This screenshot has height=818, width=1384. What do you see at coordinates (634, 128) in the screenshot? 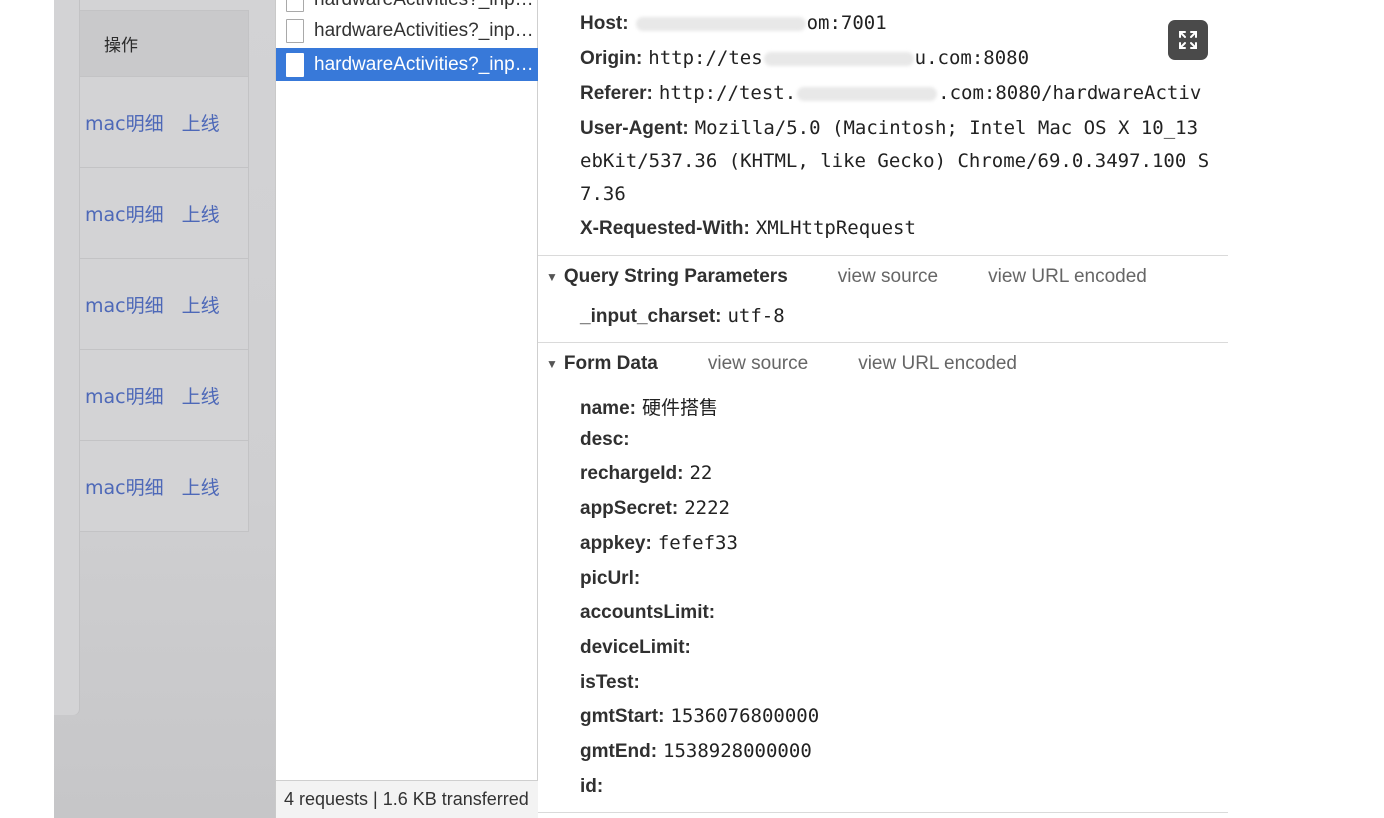
I see `header-key: User-Agent:` at bounding box center [634, 128].